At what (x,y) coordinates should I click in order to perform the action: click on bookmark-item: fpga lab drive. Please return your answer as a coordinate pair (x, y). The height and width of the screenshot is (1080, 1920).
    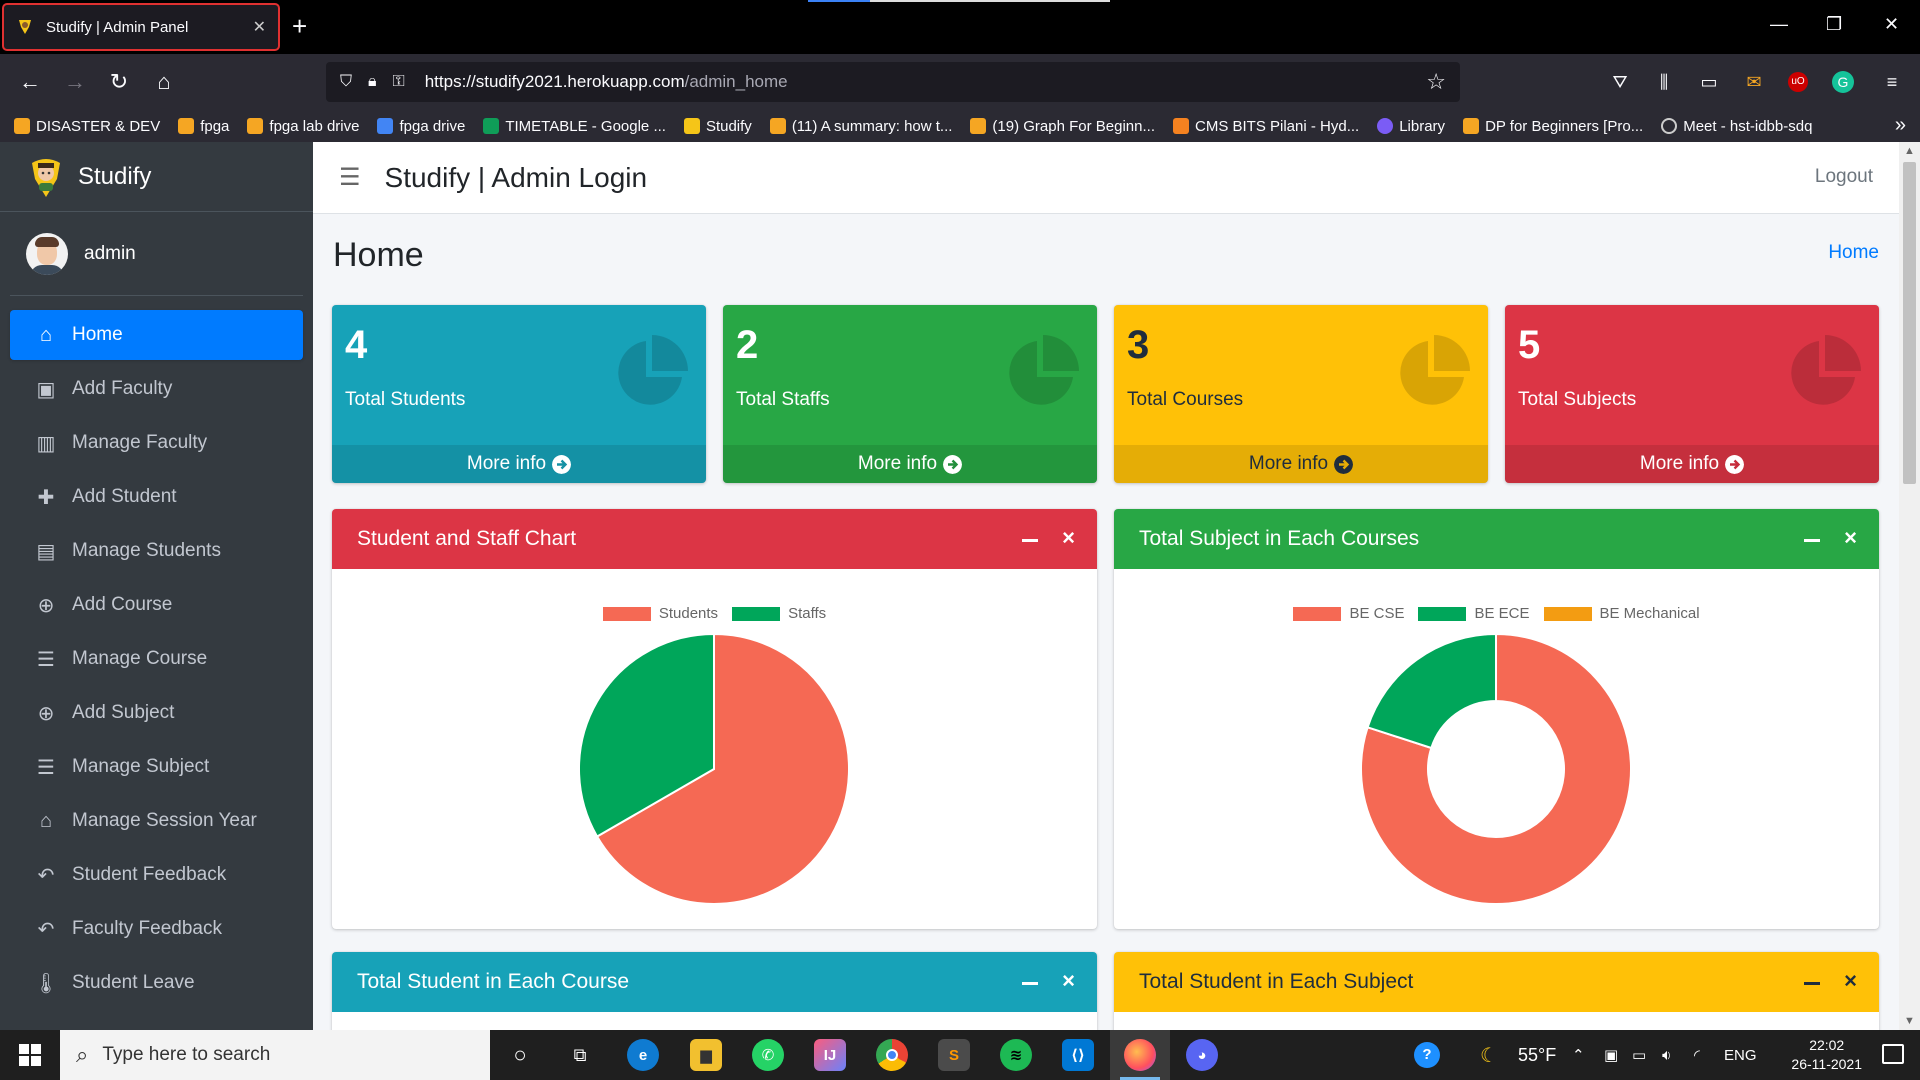
    Looking at the image, I should click on (303, 126).